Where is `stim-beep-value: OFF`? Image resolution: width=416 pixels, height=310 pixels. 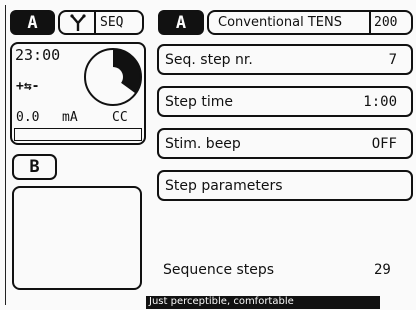
stim-beep-value: OFF is located at coordinates (384, 143).